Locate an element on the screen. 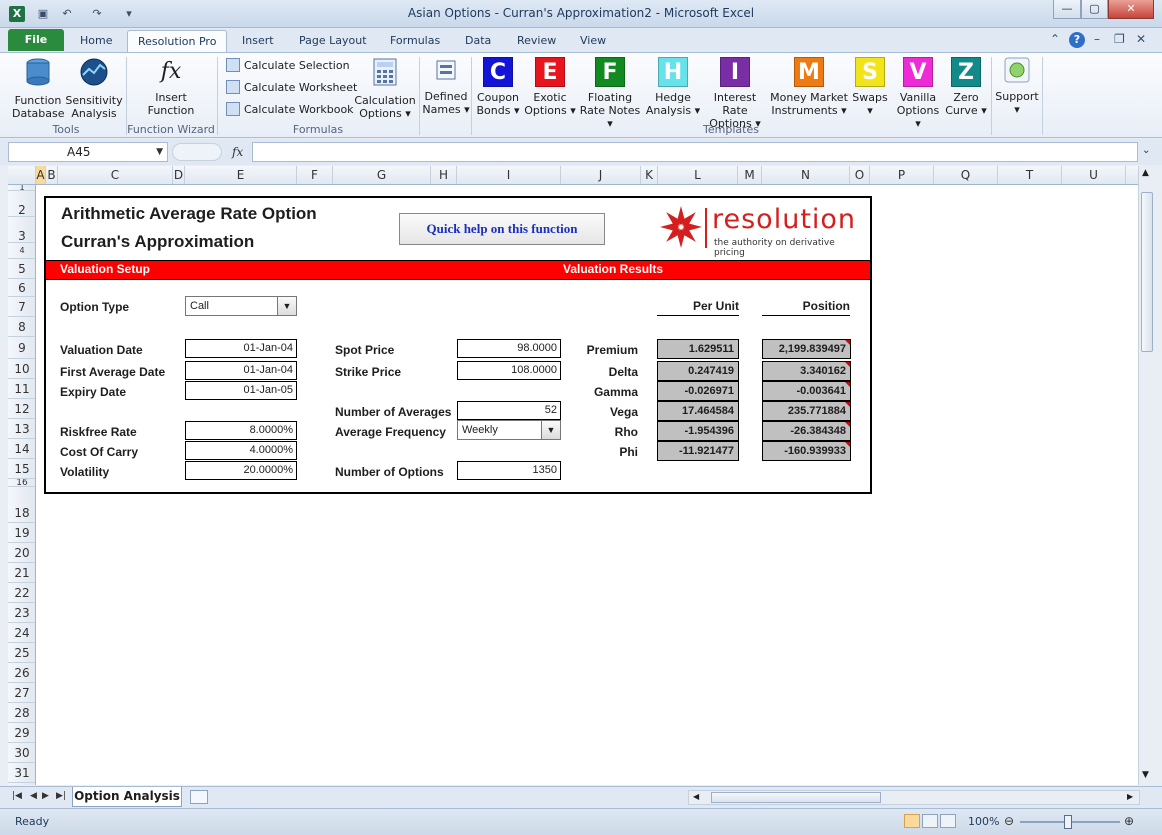  row-header: 8 is located at coordinates (21, 327).